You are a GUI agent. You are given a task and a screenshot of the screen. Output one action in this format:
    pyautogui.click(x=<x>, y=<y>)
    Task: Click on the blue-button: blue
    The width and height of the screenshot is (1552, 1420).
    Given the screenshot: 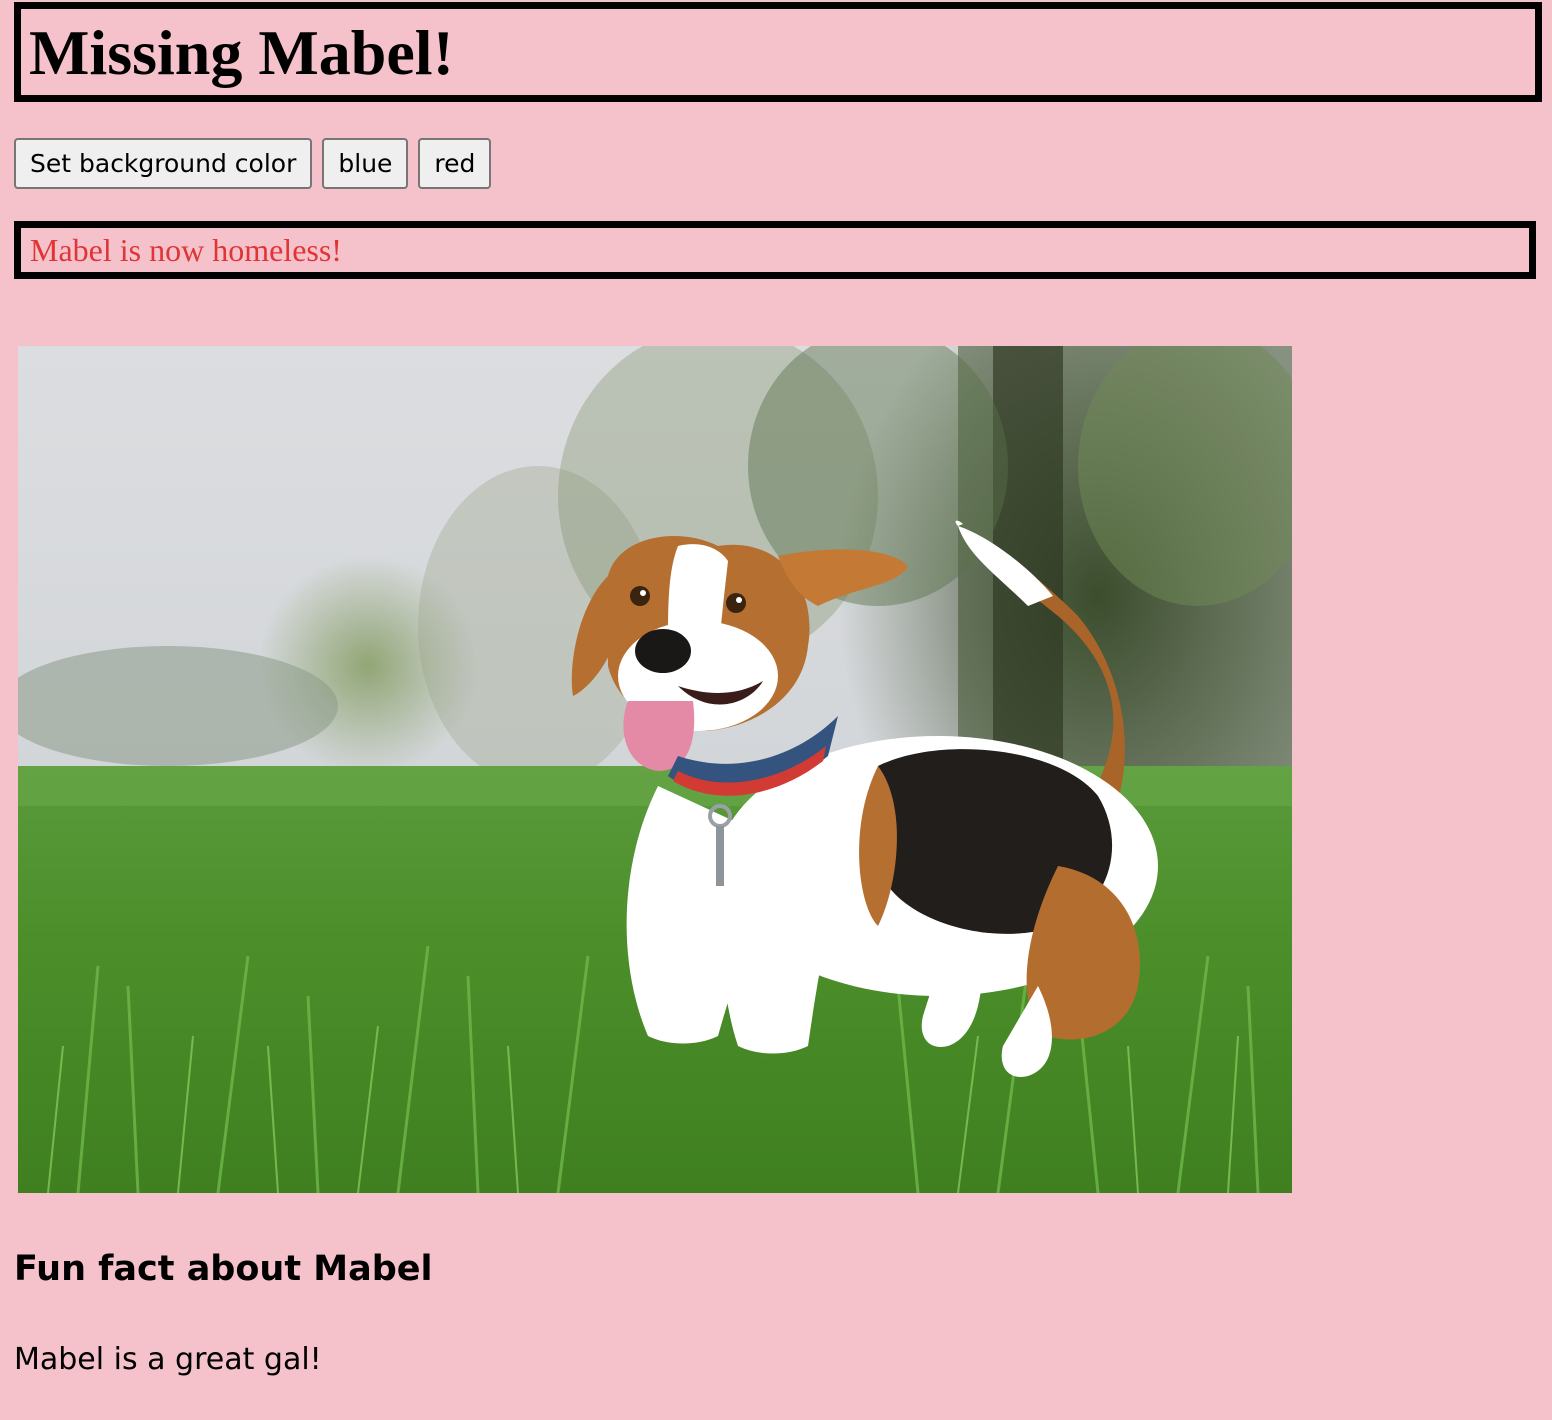 What is the action you would take?
    pyautogui.click(x=365, y=163)
    